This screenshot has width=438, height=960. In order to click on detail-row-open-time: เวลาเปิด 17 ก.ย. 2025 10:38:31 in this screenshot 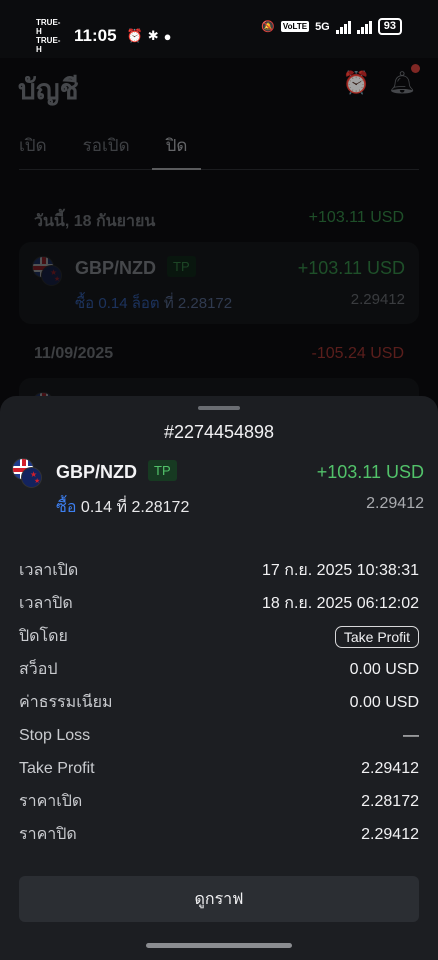, I will do `click(219, 570)`.